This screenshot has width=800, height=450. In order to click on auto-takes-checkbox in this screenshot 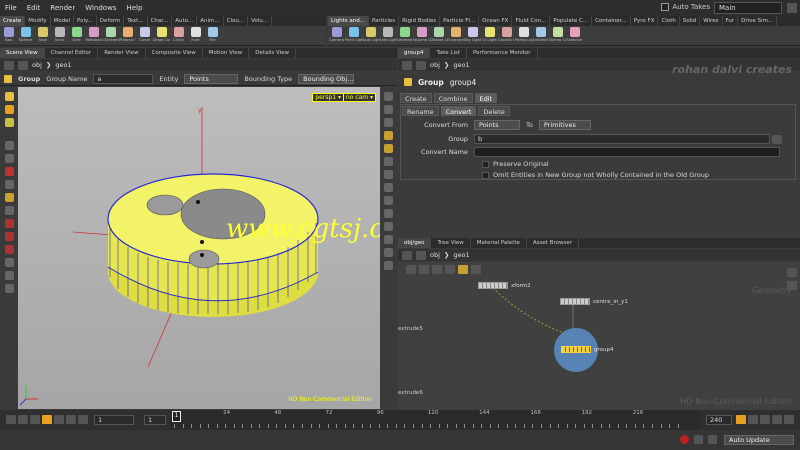, I will do `click(665, 7)`.